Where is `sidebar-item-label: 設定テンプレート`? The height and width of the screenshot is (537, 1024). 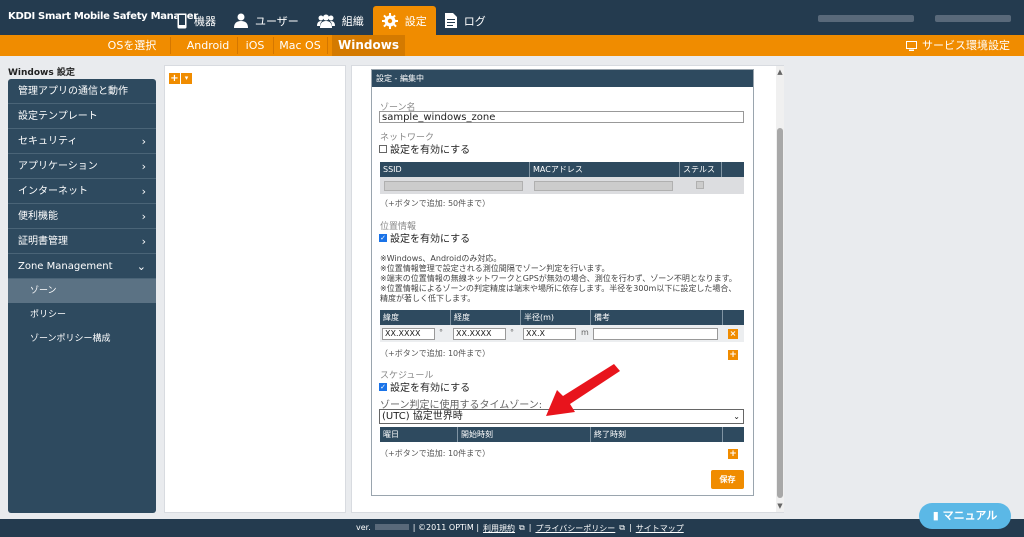
sidebar-item-label: 設定テンプレート is located at coordinates (58, 116).